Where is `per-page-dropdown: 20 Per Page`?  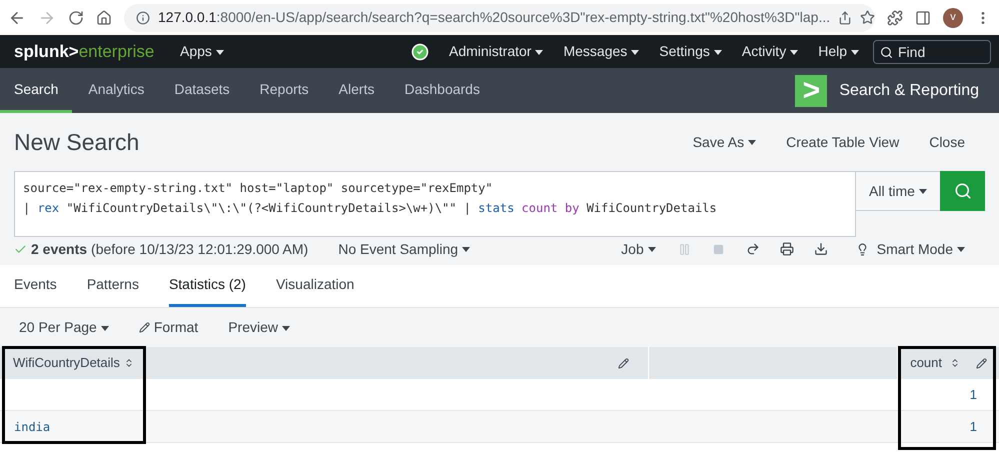
per-page-dropdown: 20 Per Page is located at coordinates (64, 327).